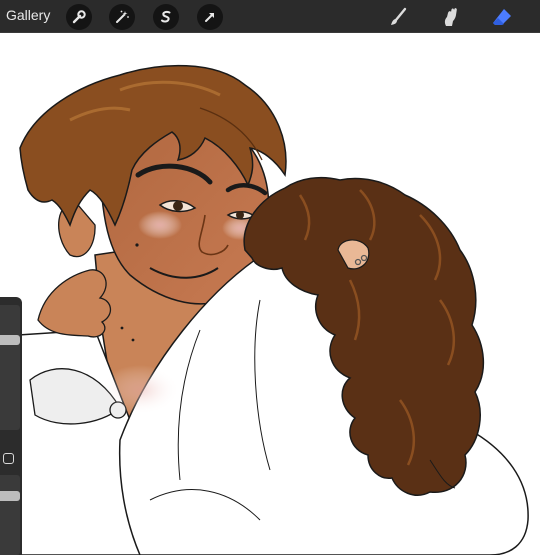 Image resolution: width=540 pixels, height=555 pixels. I want to click on eraser-tool-button, so click(502, 17).